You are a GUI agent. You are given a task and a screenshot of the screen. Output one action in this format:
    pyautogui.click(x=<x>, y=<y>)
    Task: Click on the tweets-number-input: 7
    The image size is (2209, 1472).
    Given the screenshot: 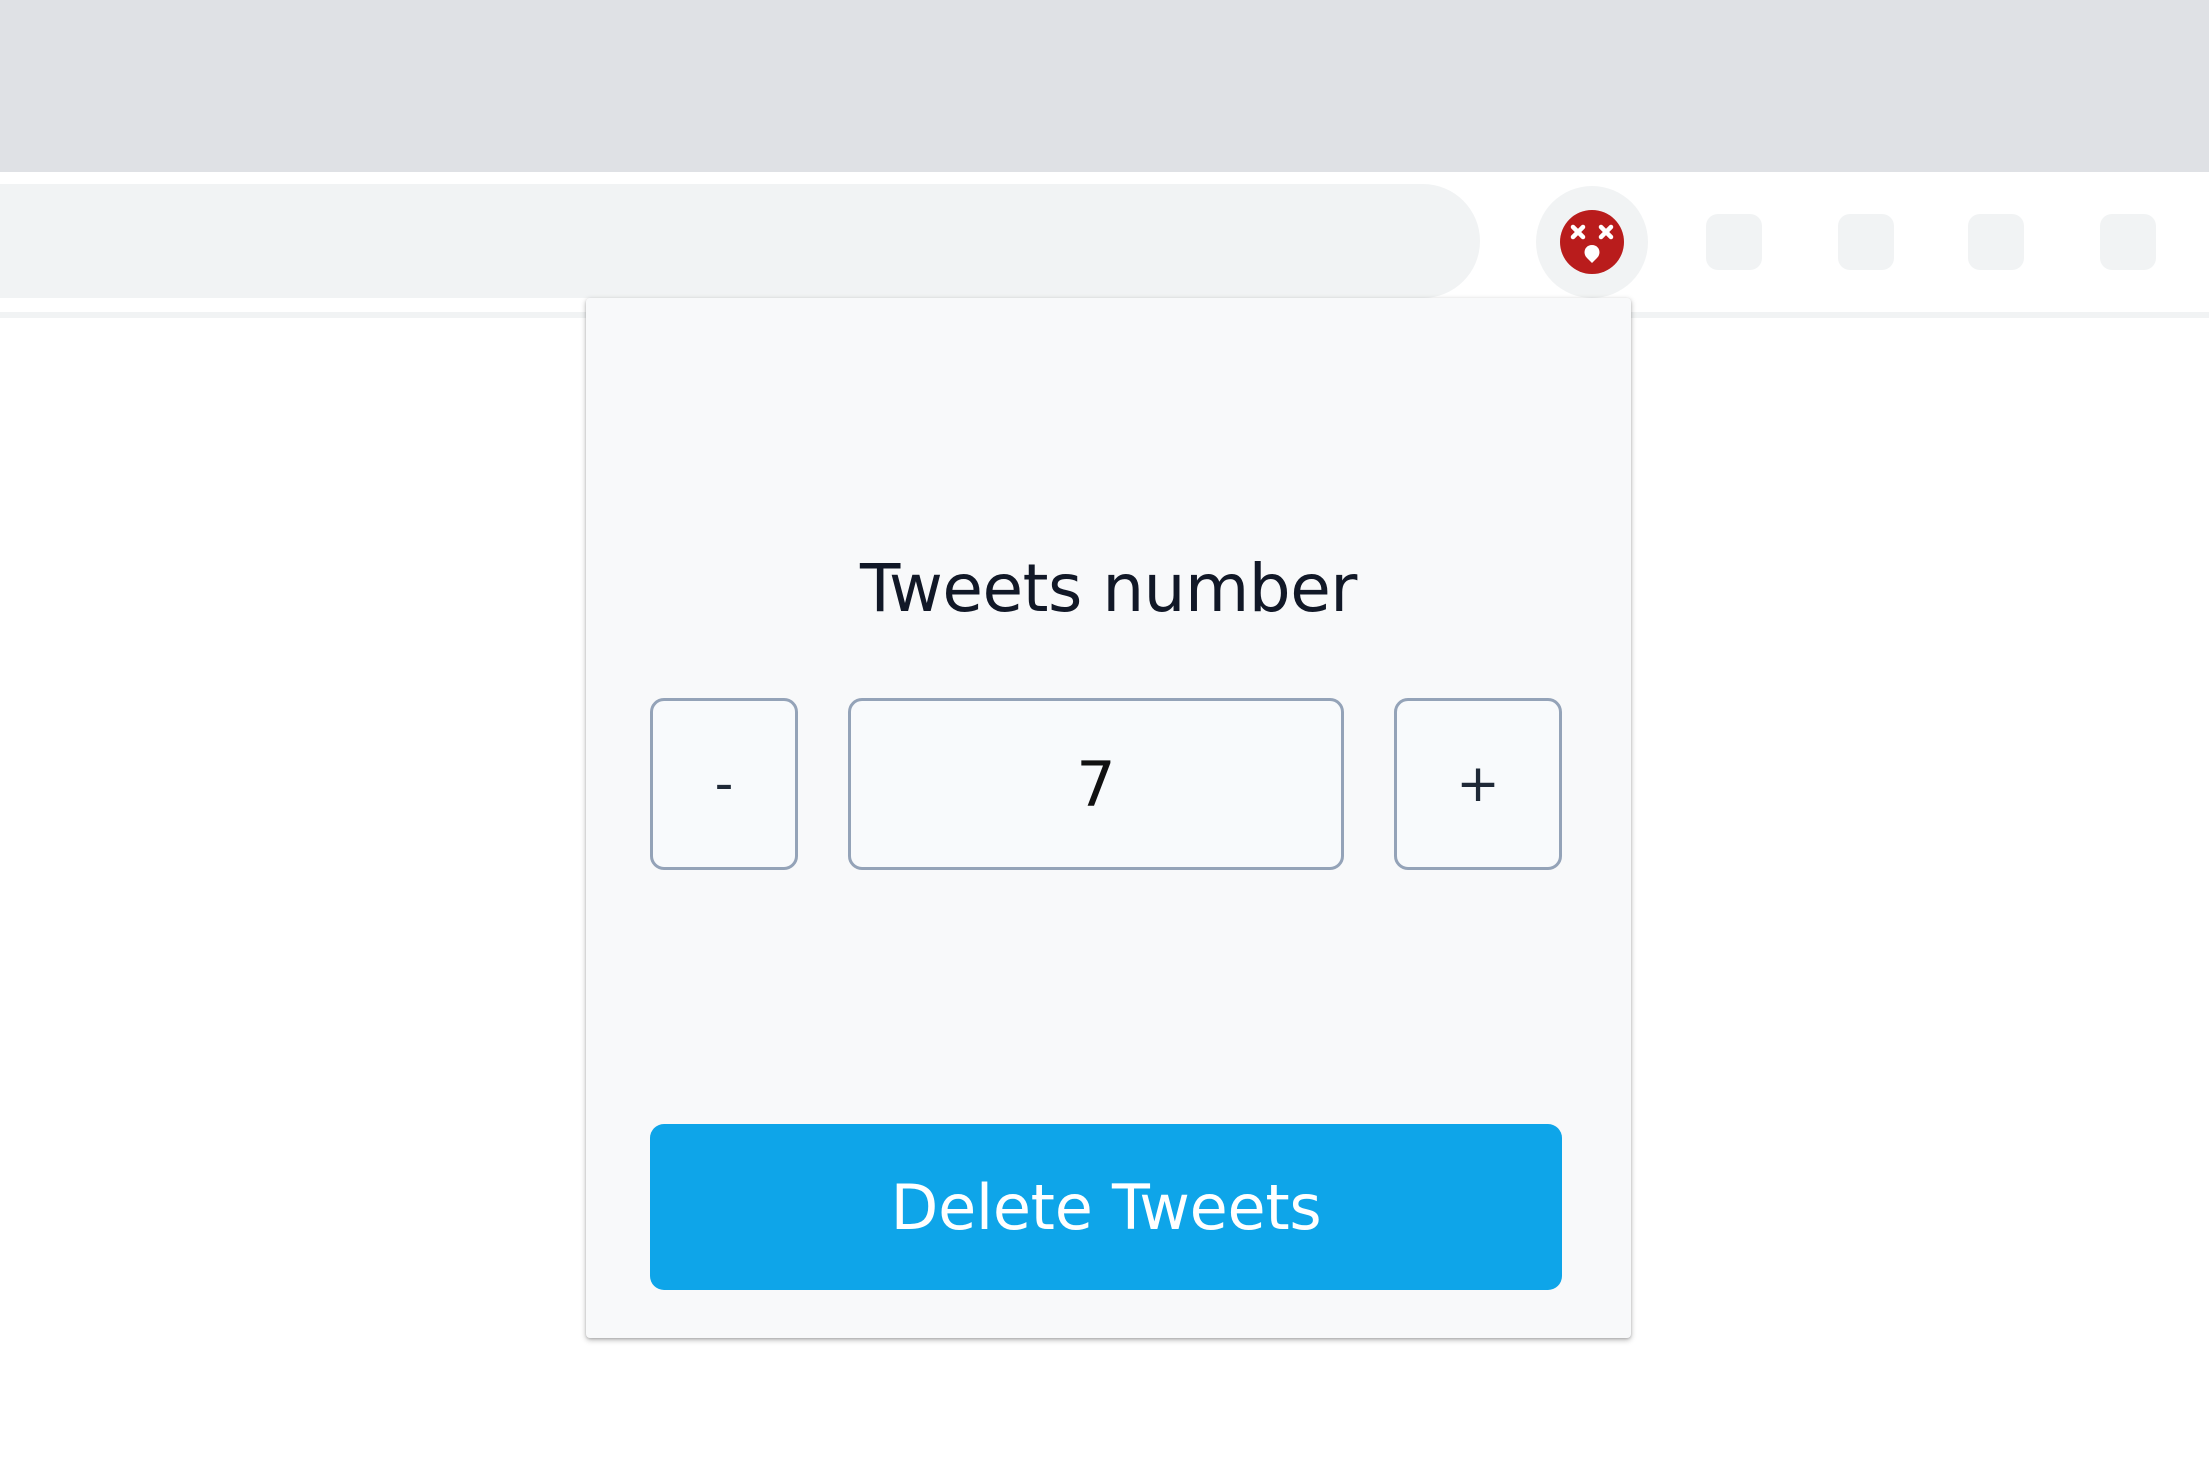 What is the action you would take?
    pyautogui.click(x=1096, y=784)
    